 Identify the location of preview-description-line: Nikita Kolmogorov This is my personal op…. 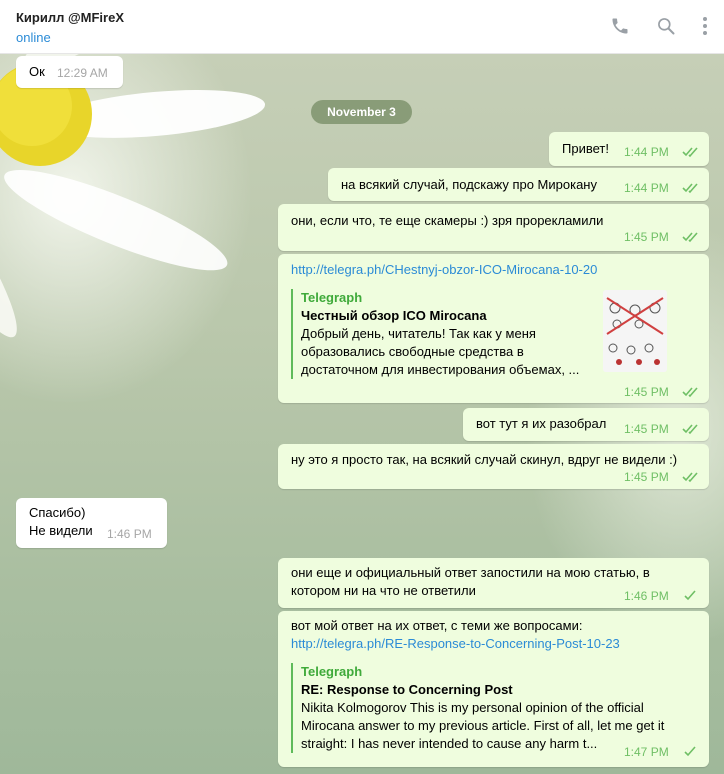
(472, 707).